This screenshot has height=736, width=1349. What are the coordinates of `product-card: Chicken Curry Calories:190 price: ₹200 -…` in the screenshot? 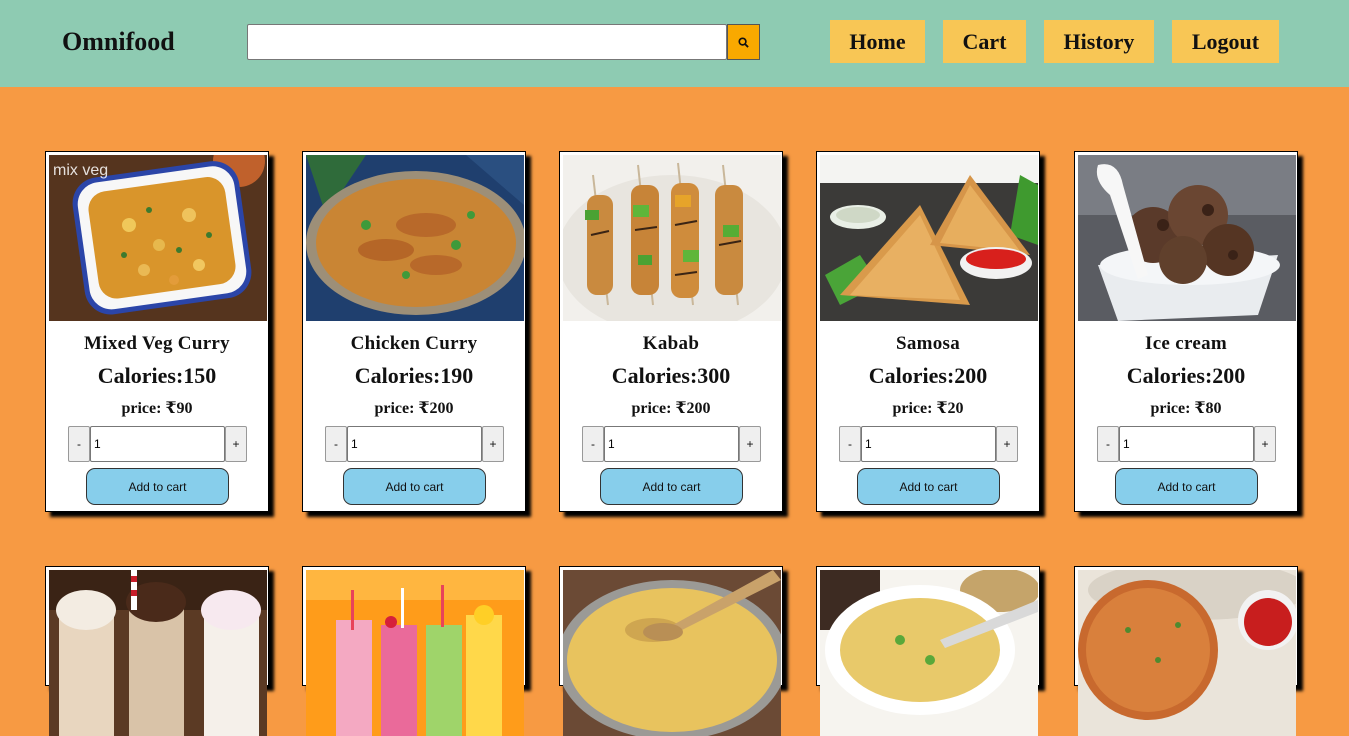 It's located at (414, 331).